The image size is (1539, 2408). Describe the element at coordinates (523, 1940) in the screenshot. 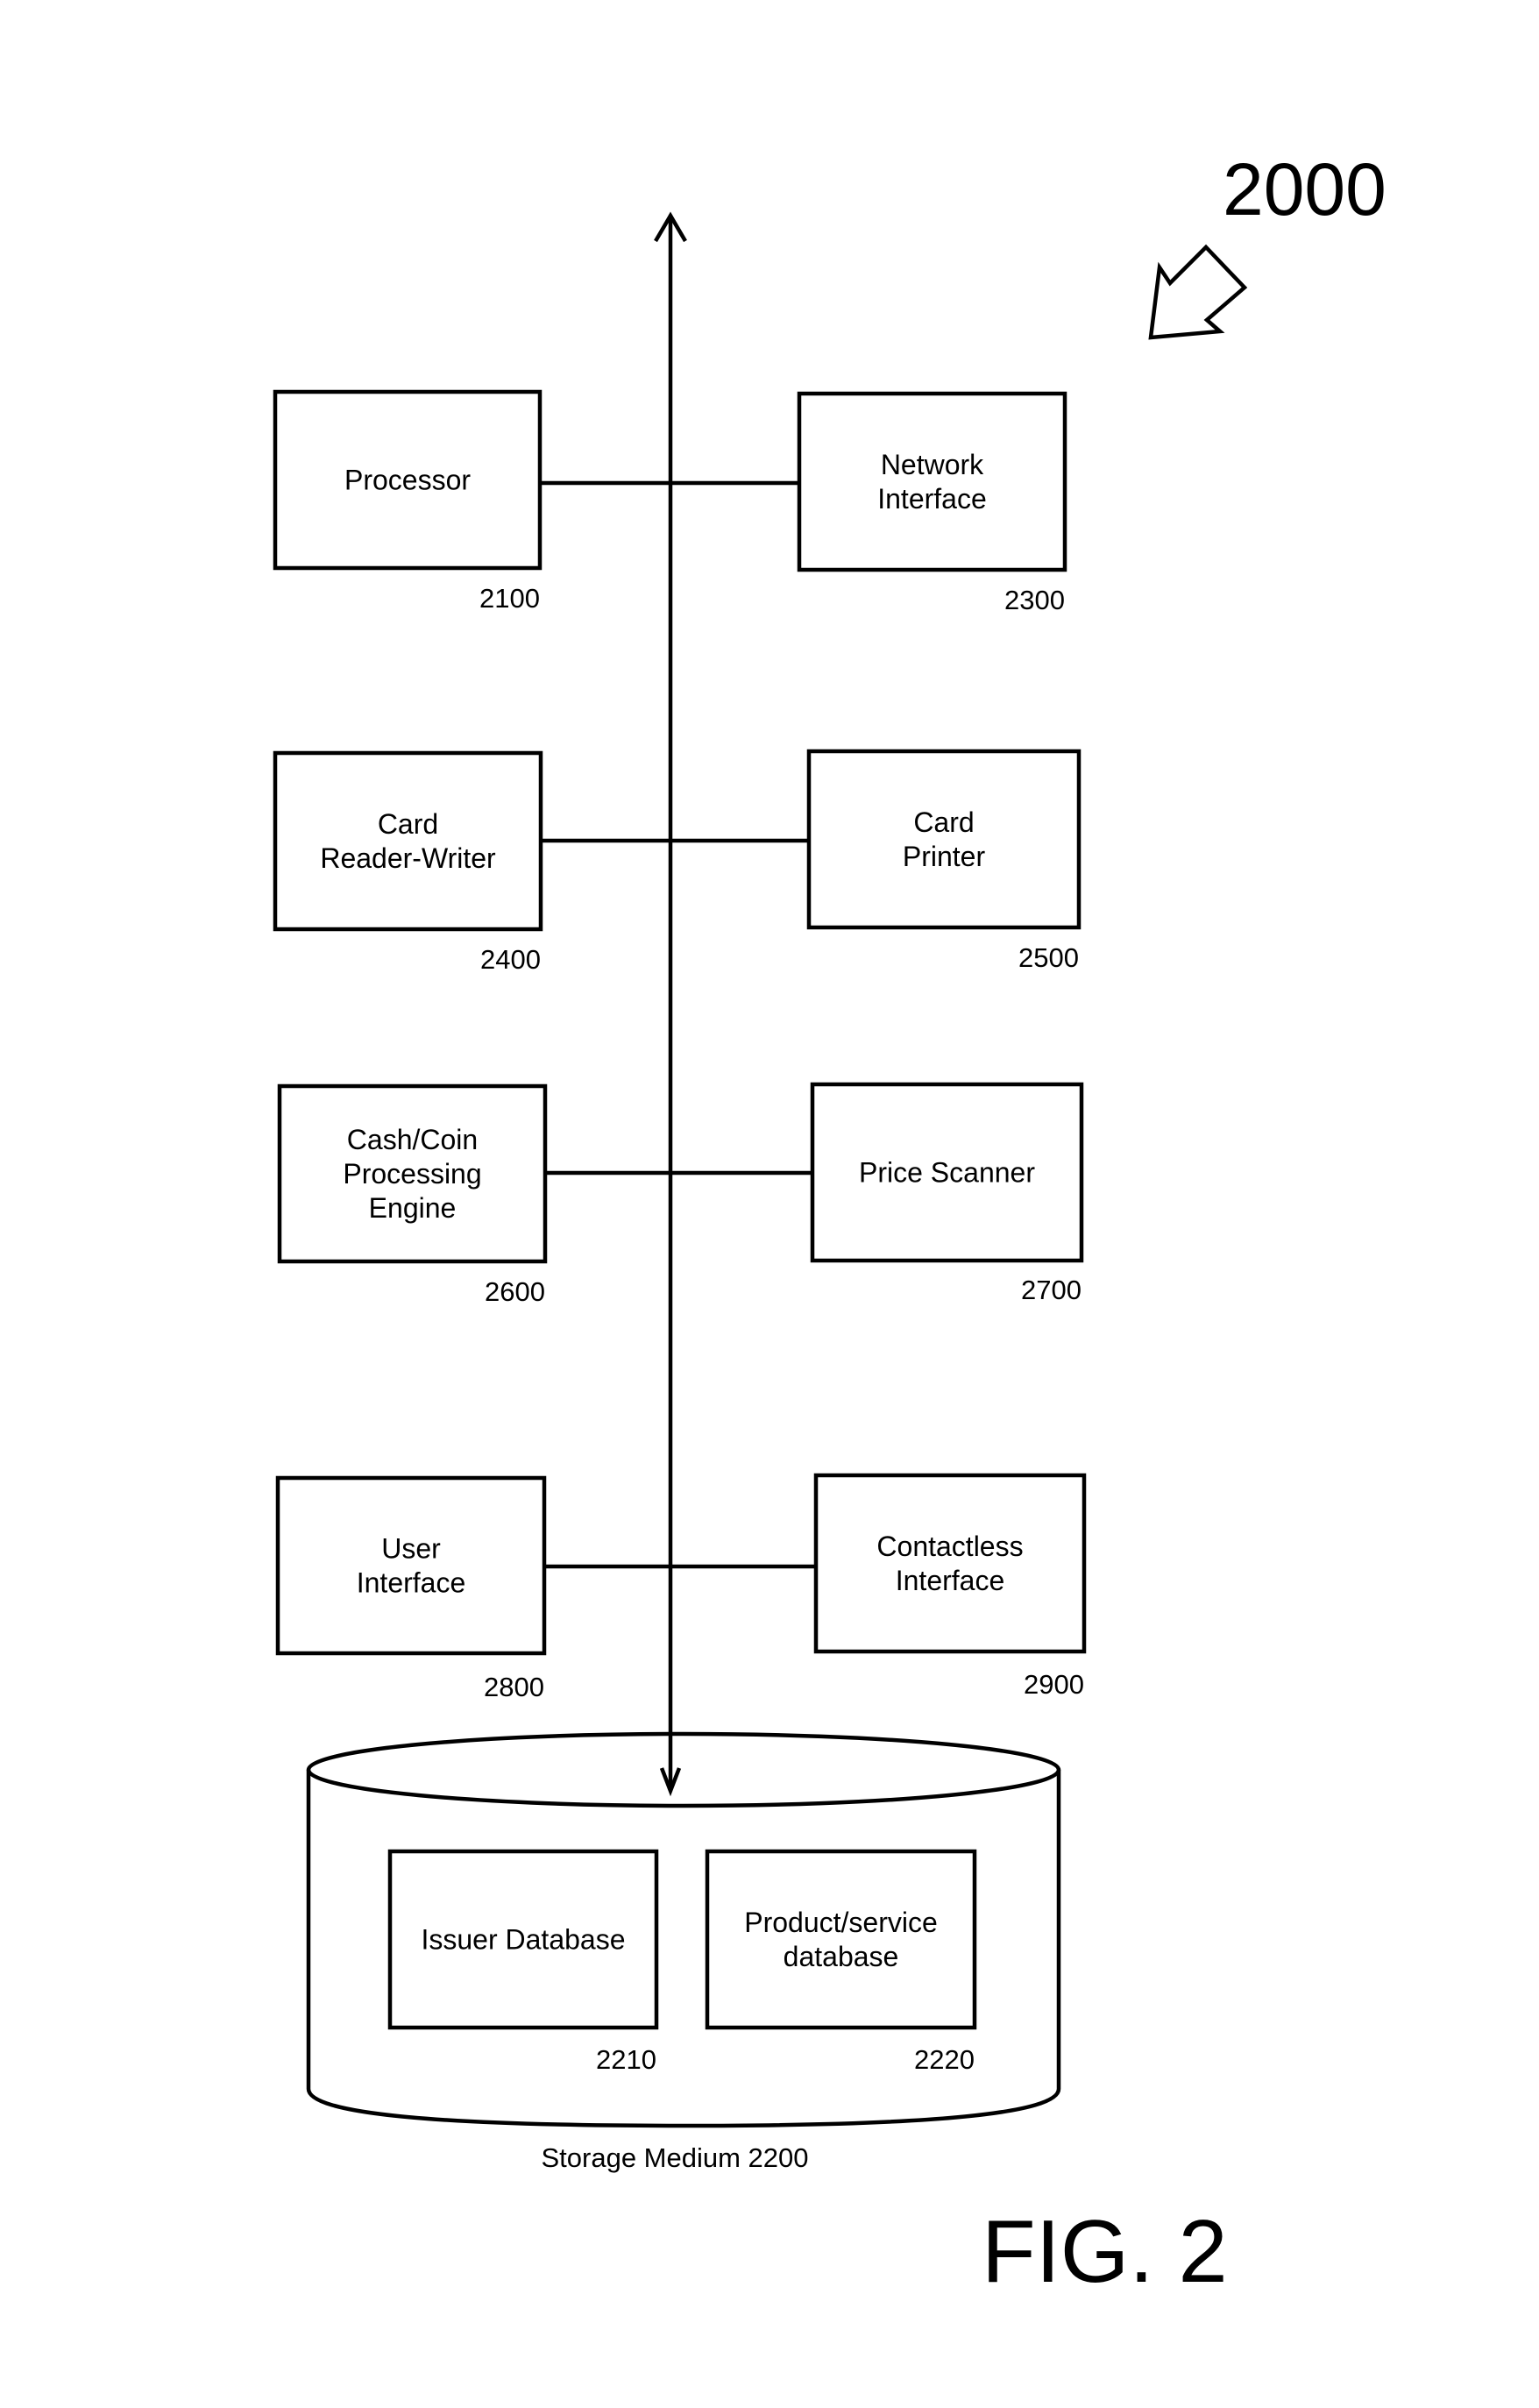

I see `issuer-database-label-line: Issuer Database` at that location.